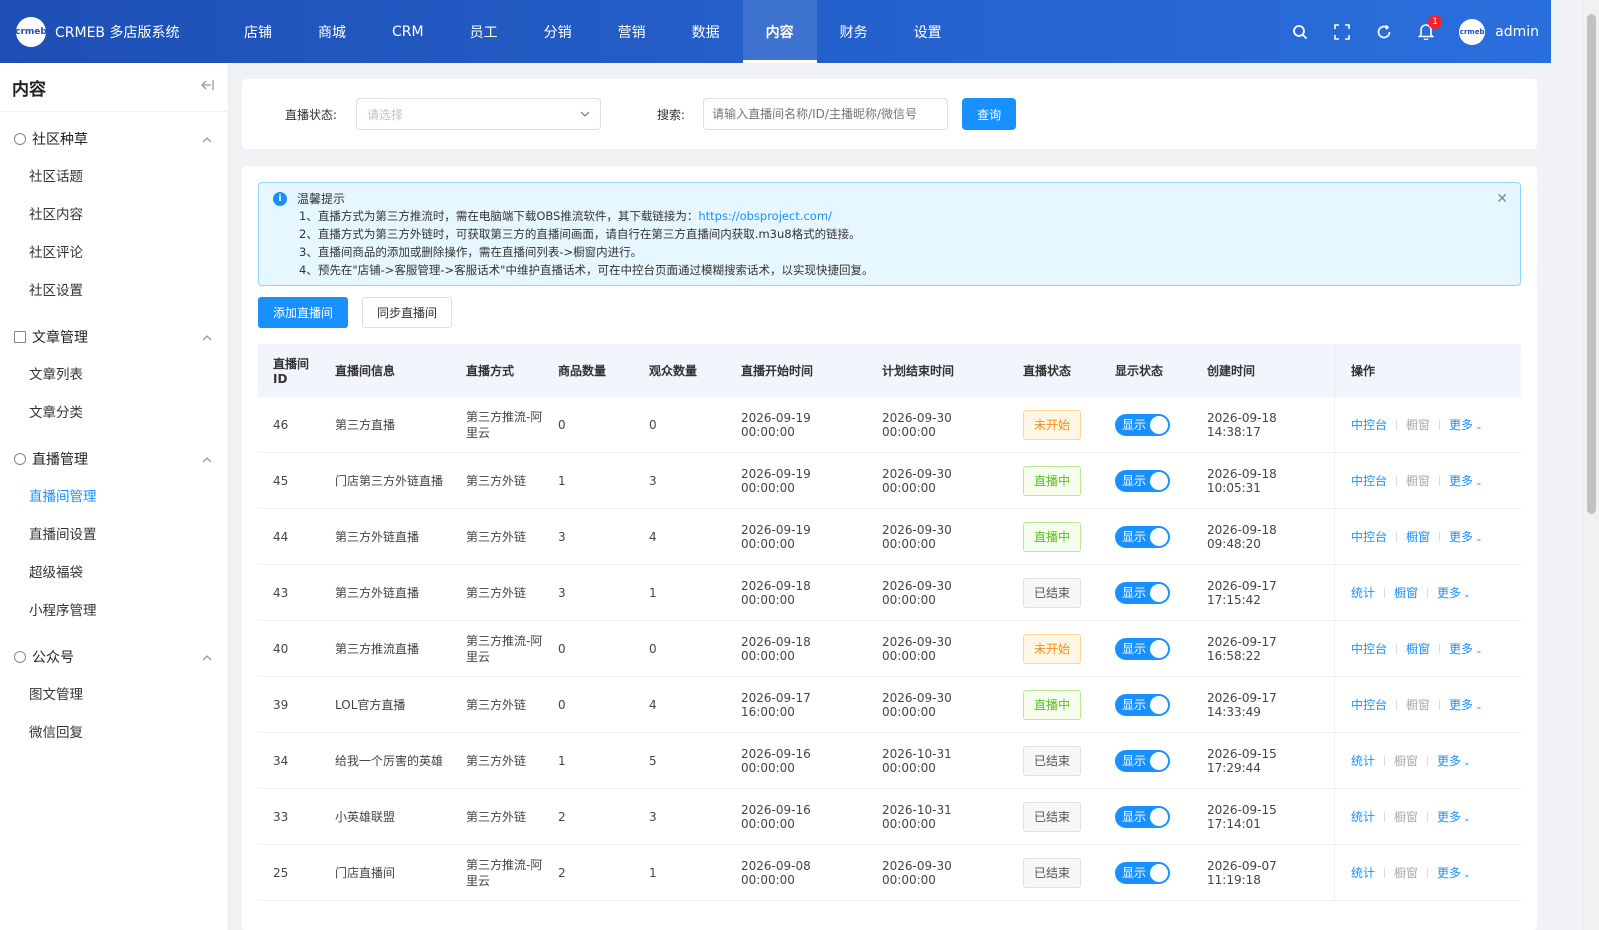 The height and width of the screenshot is (930, 1599). What do you see at coordinates (854, 31) in the screenshot?
I see `top-nav-item: 财务` at bounding box center [854, 31].